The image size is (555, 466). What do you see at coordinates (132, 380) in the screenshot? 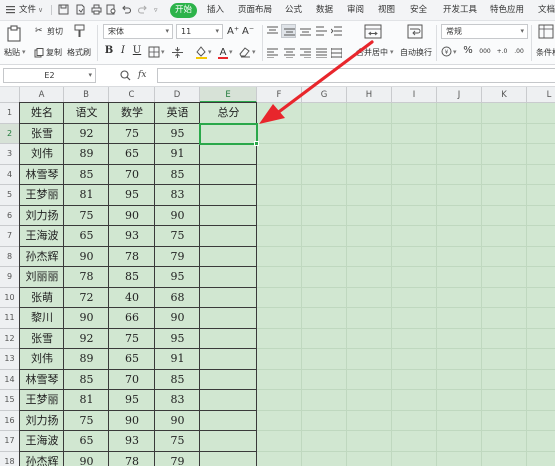
I see `cell-c14: 70` at bounding box center [132, 380].